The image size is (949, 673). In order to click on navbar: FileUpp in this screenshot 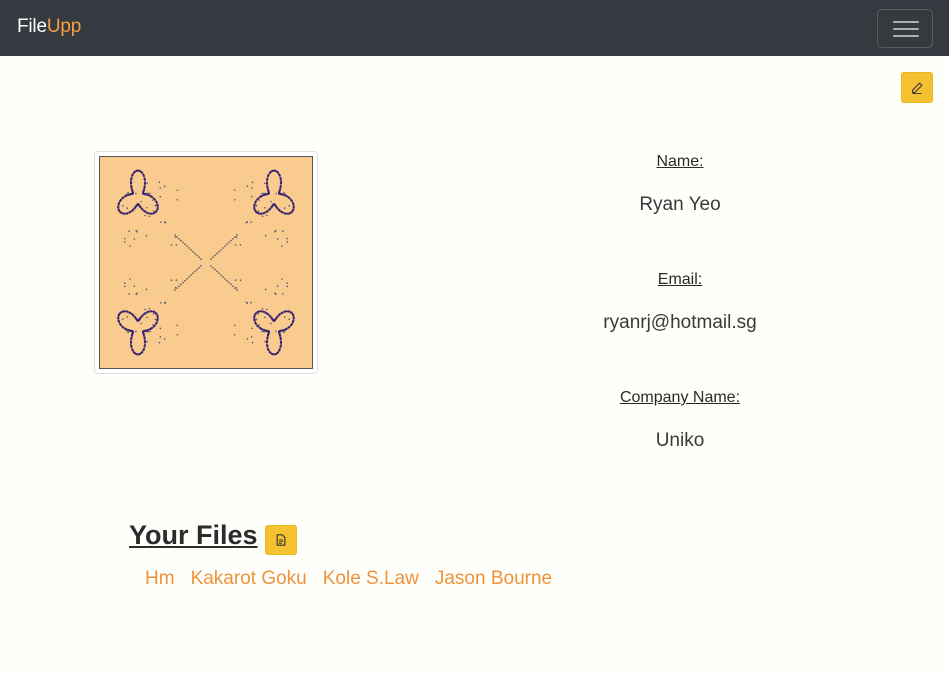, I will do `click(474, 28)`.